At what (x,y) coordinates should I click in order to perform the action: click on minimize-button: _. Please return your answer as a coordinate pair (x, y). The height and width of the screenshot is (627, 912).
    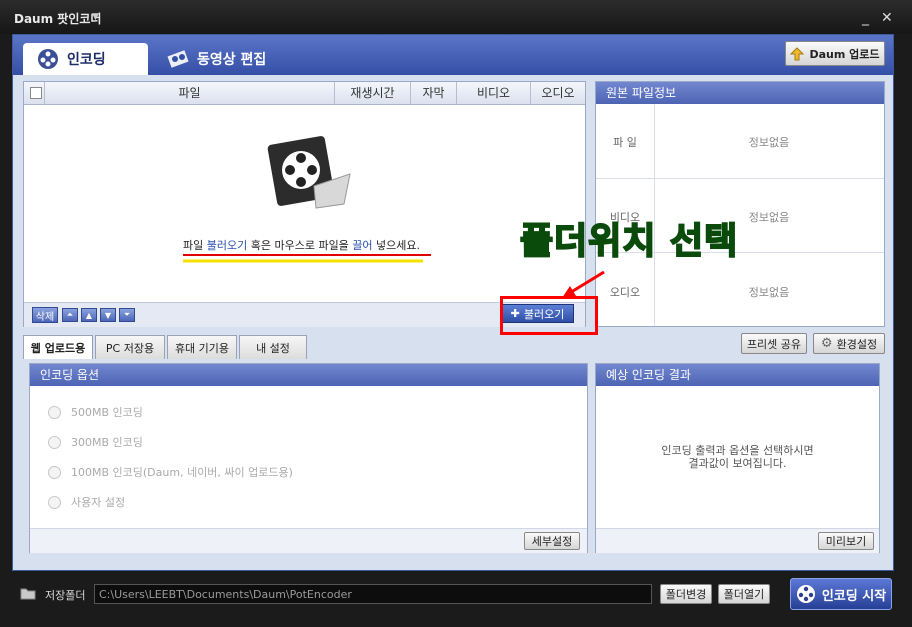
    Looking at the image, I should click on (865, 18).